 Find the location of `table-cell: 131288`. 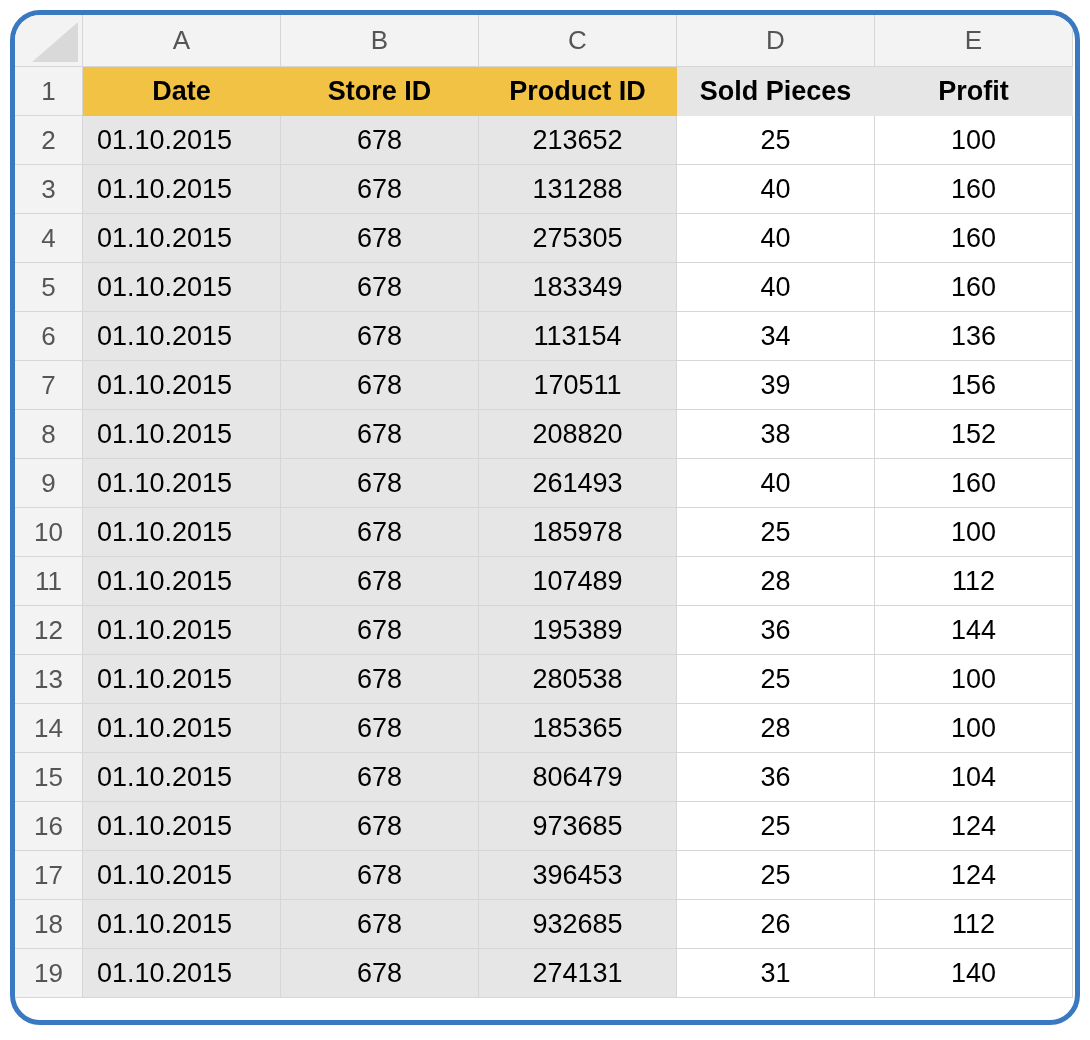

table-cell: 131288 is located at coordinates (578, 189).